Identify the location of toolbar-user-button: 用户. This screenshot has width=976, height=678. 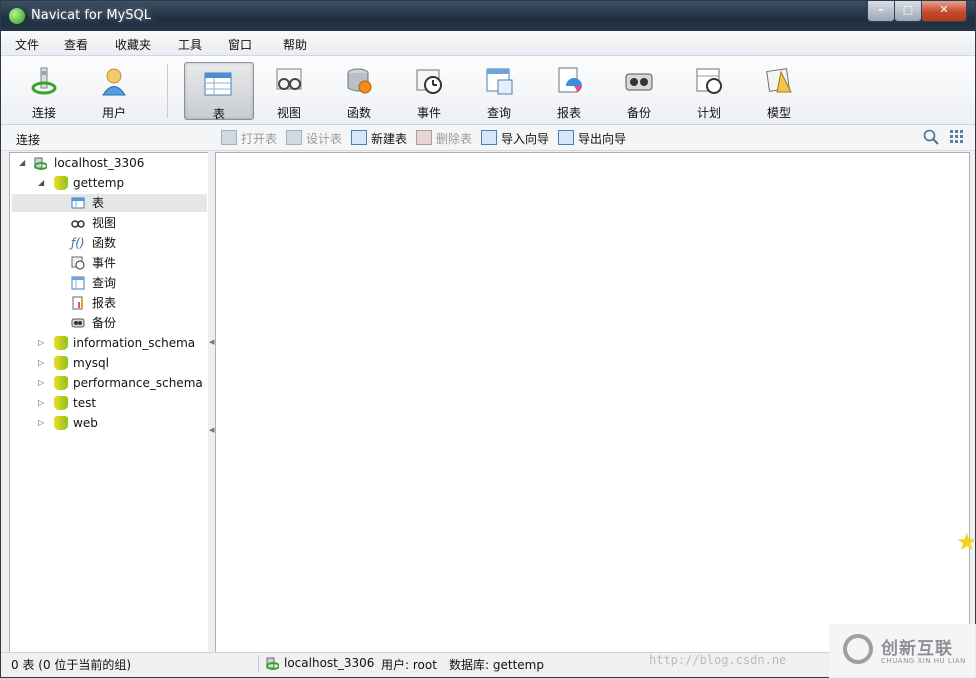
(114, 90).